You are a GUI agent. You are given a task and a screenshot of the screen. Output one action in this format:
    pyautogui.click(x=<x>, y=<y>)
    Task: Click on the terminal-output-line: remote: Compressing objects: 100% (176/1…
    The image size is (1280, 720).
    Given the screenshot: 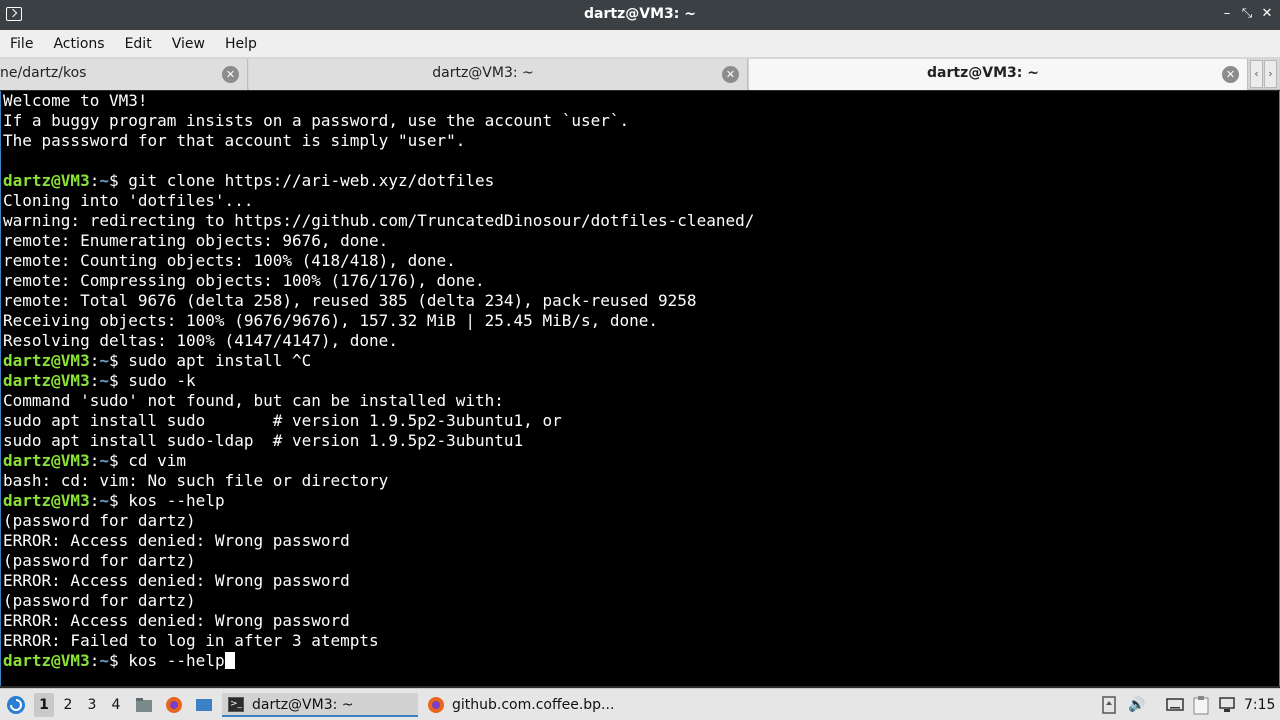 What is the action you would take?
    pyautogui.click(x=640, y=281)
    